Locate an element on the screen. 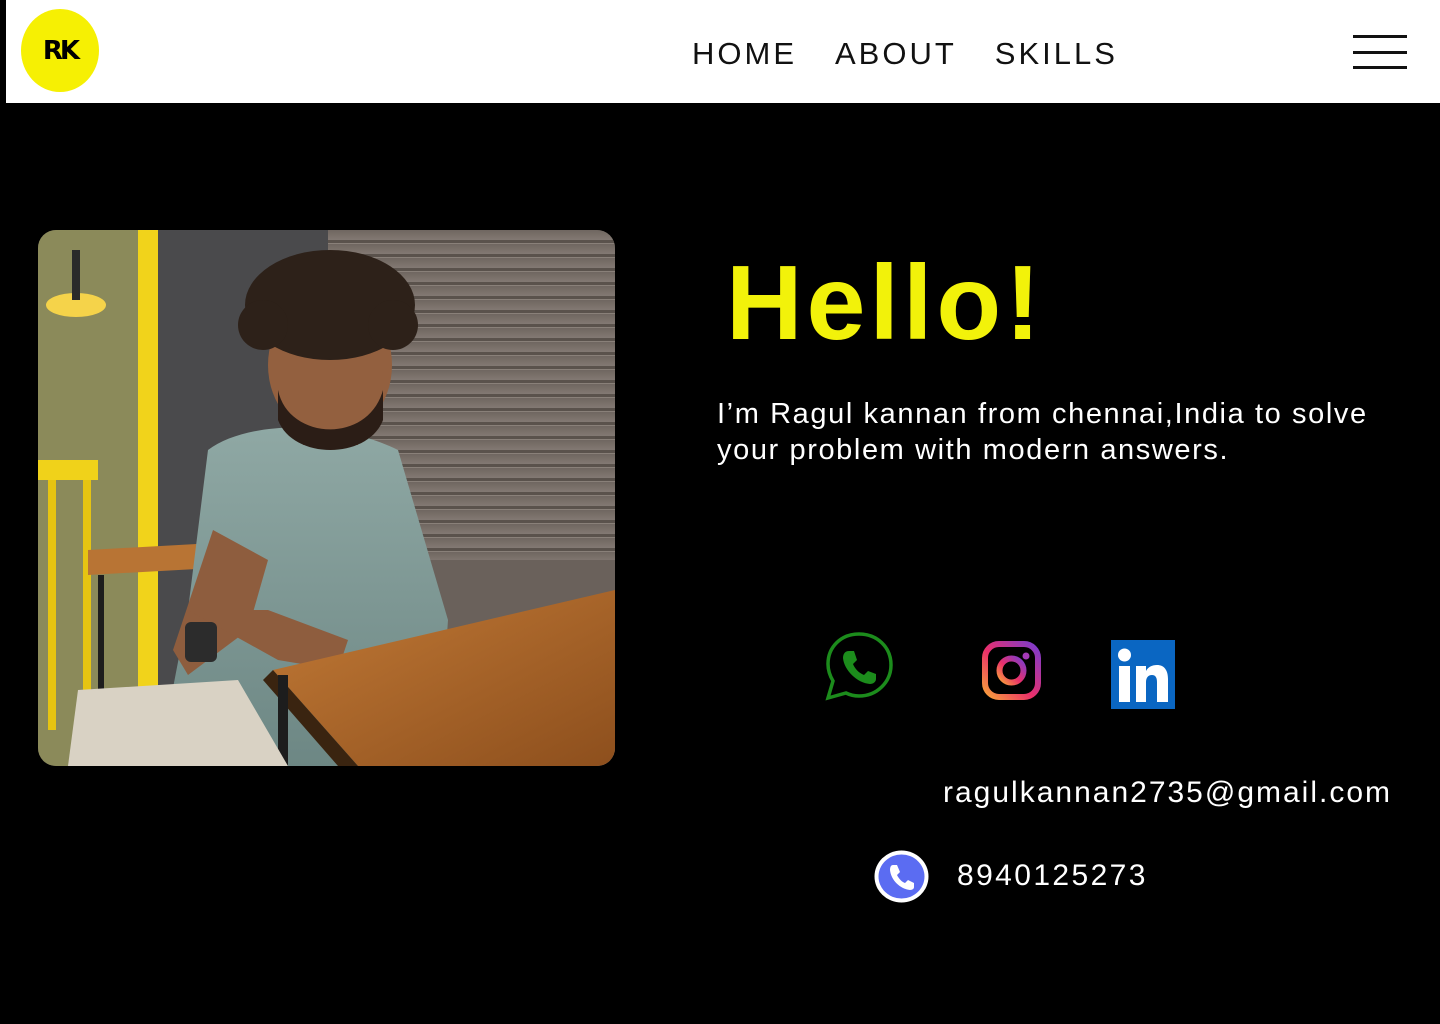  navbar: RK HOME ABOUT SKILLS is located at coordinates (723, 51).